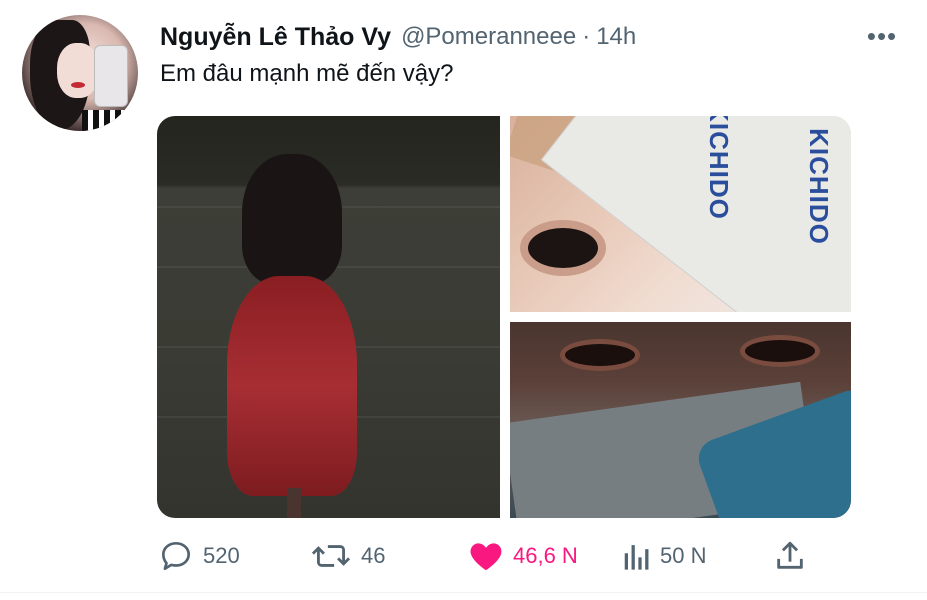 This screenshot has width=927, height=600. I want to click on avatar-face-shape, so click(78, 70).